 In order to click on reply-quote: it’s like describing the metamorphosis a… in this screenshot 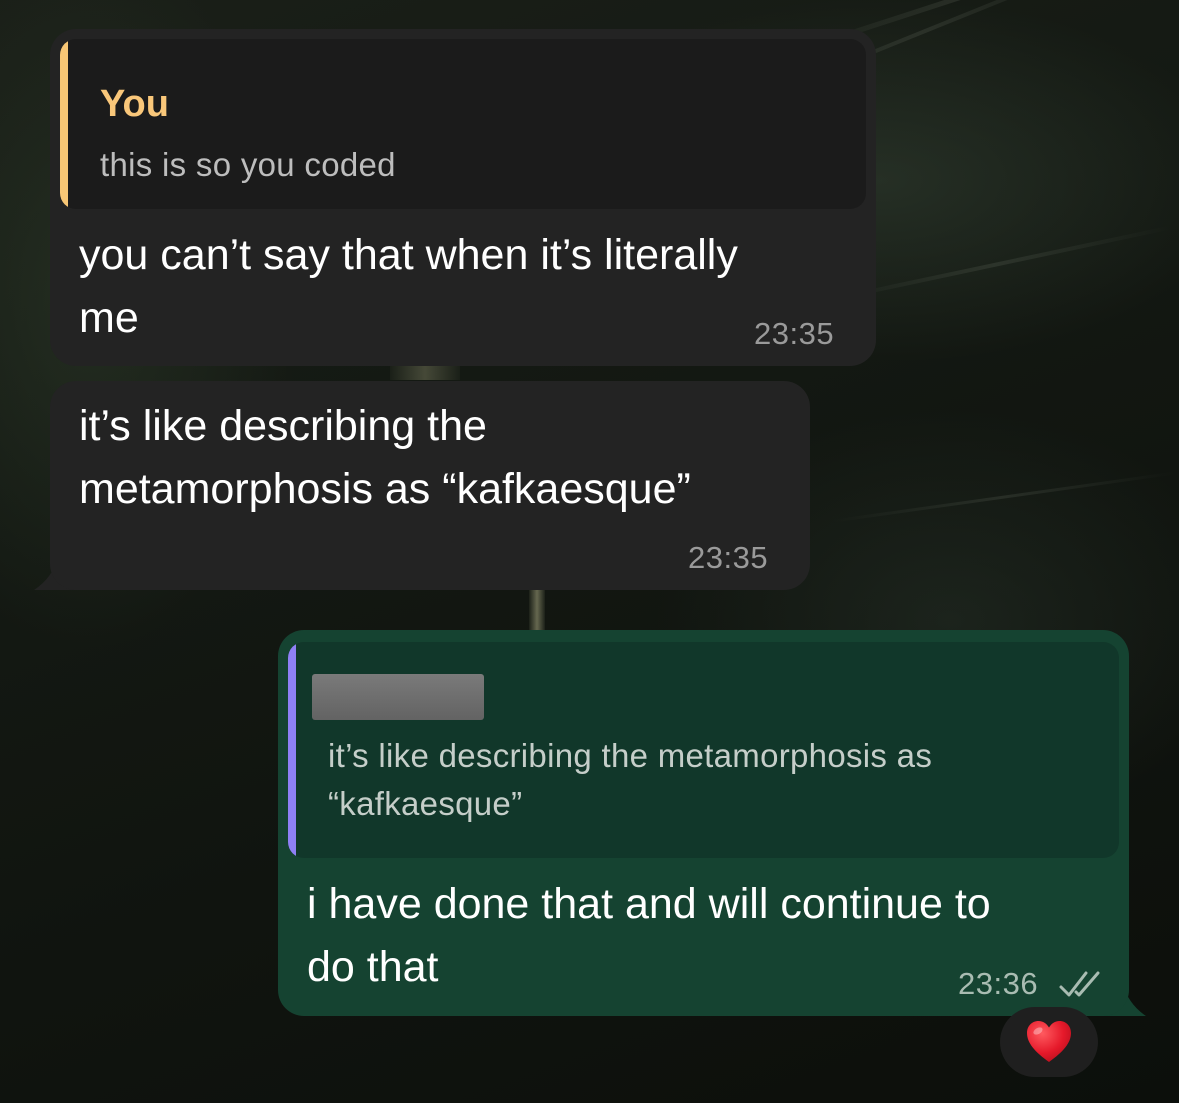, I will do `click(703, 750)`.